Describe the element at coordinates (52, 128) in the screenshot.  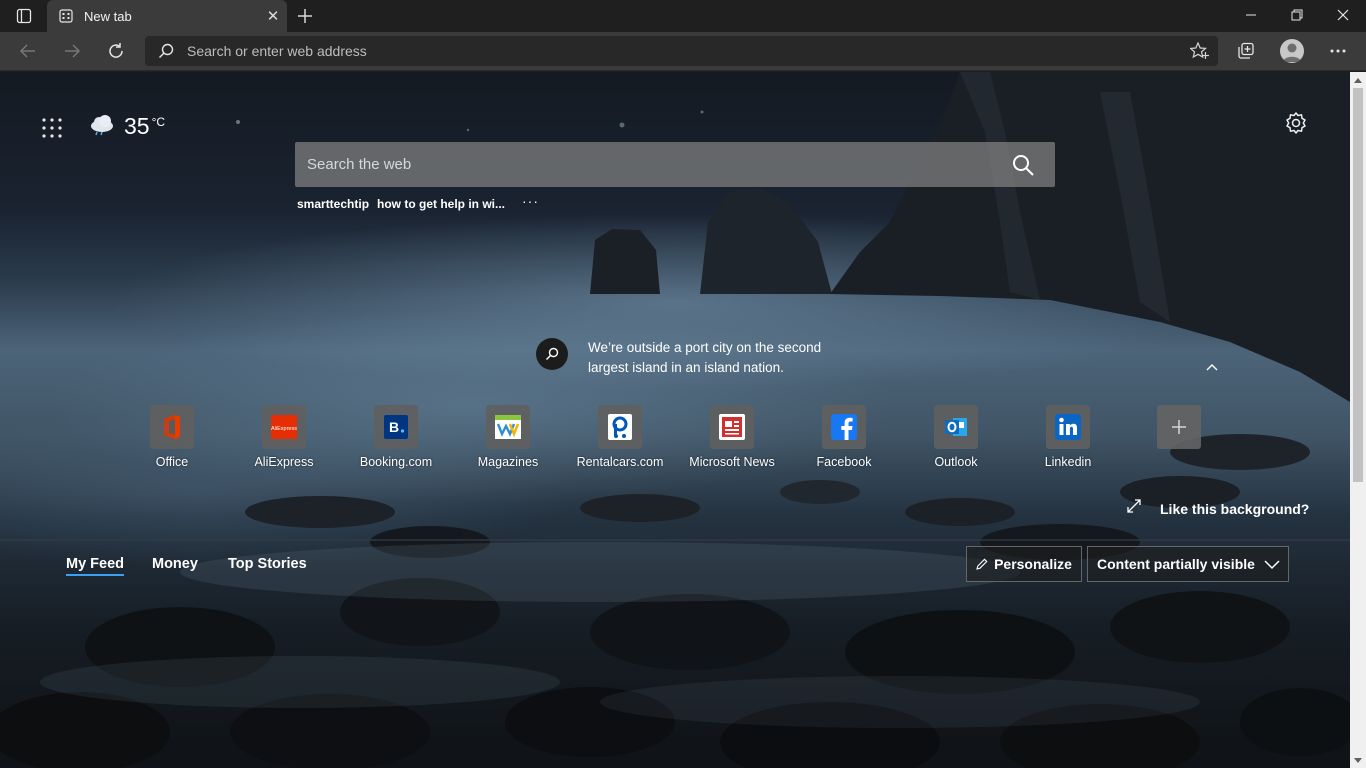
I see `apps-launcher-icon` at that location.